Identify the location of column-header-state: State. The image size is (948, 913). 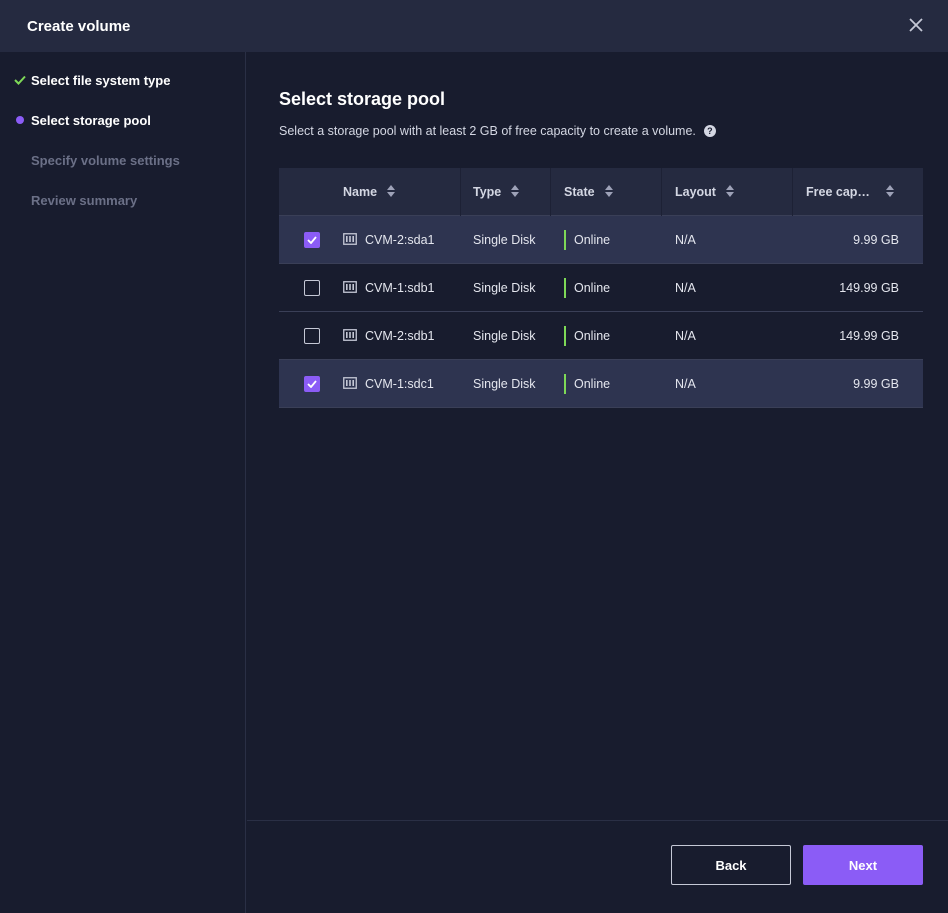
(606, 192).